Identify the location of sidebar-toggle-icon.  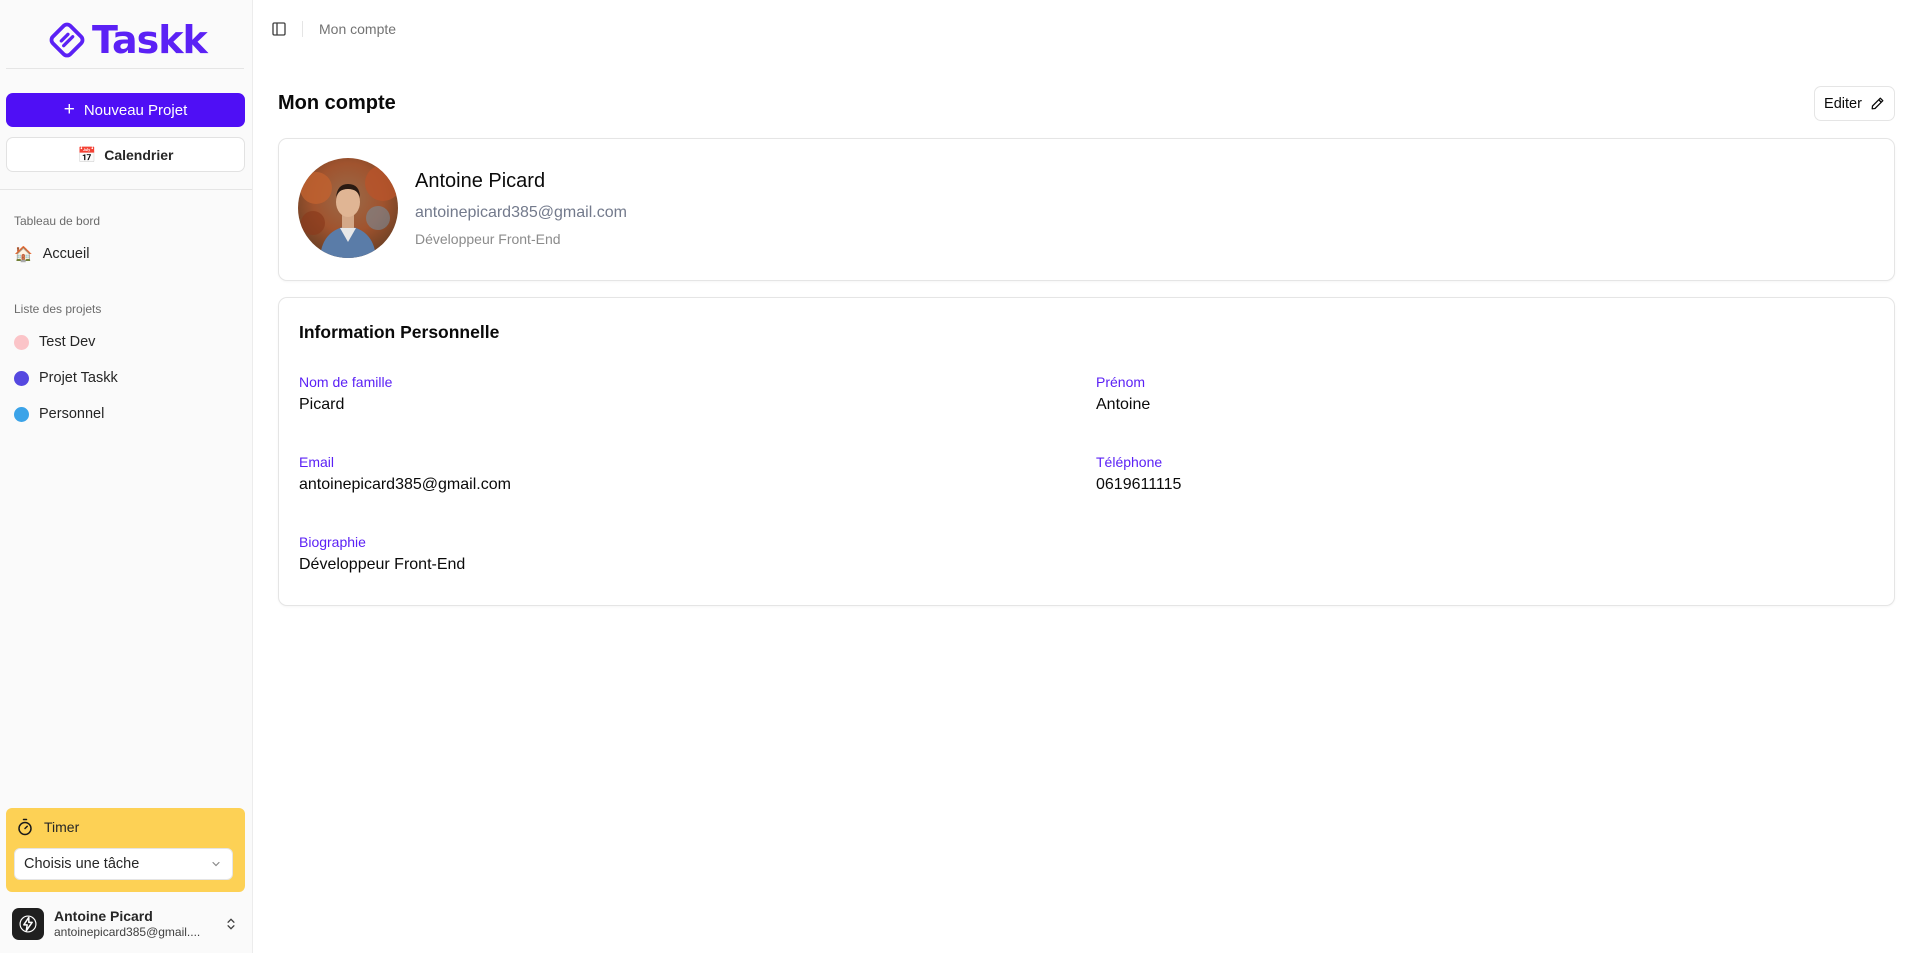
(279, 29).